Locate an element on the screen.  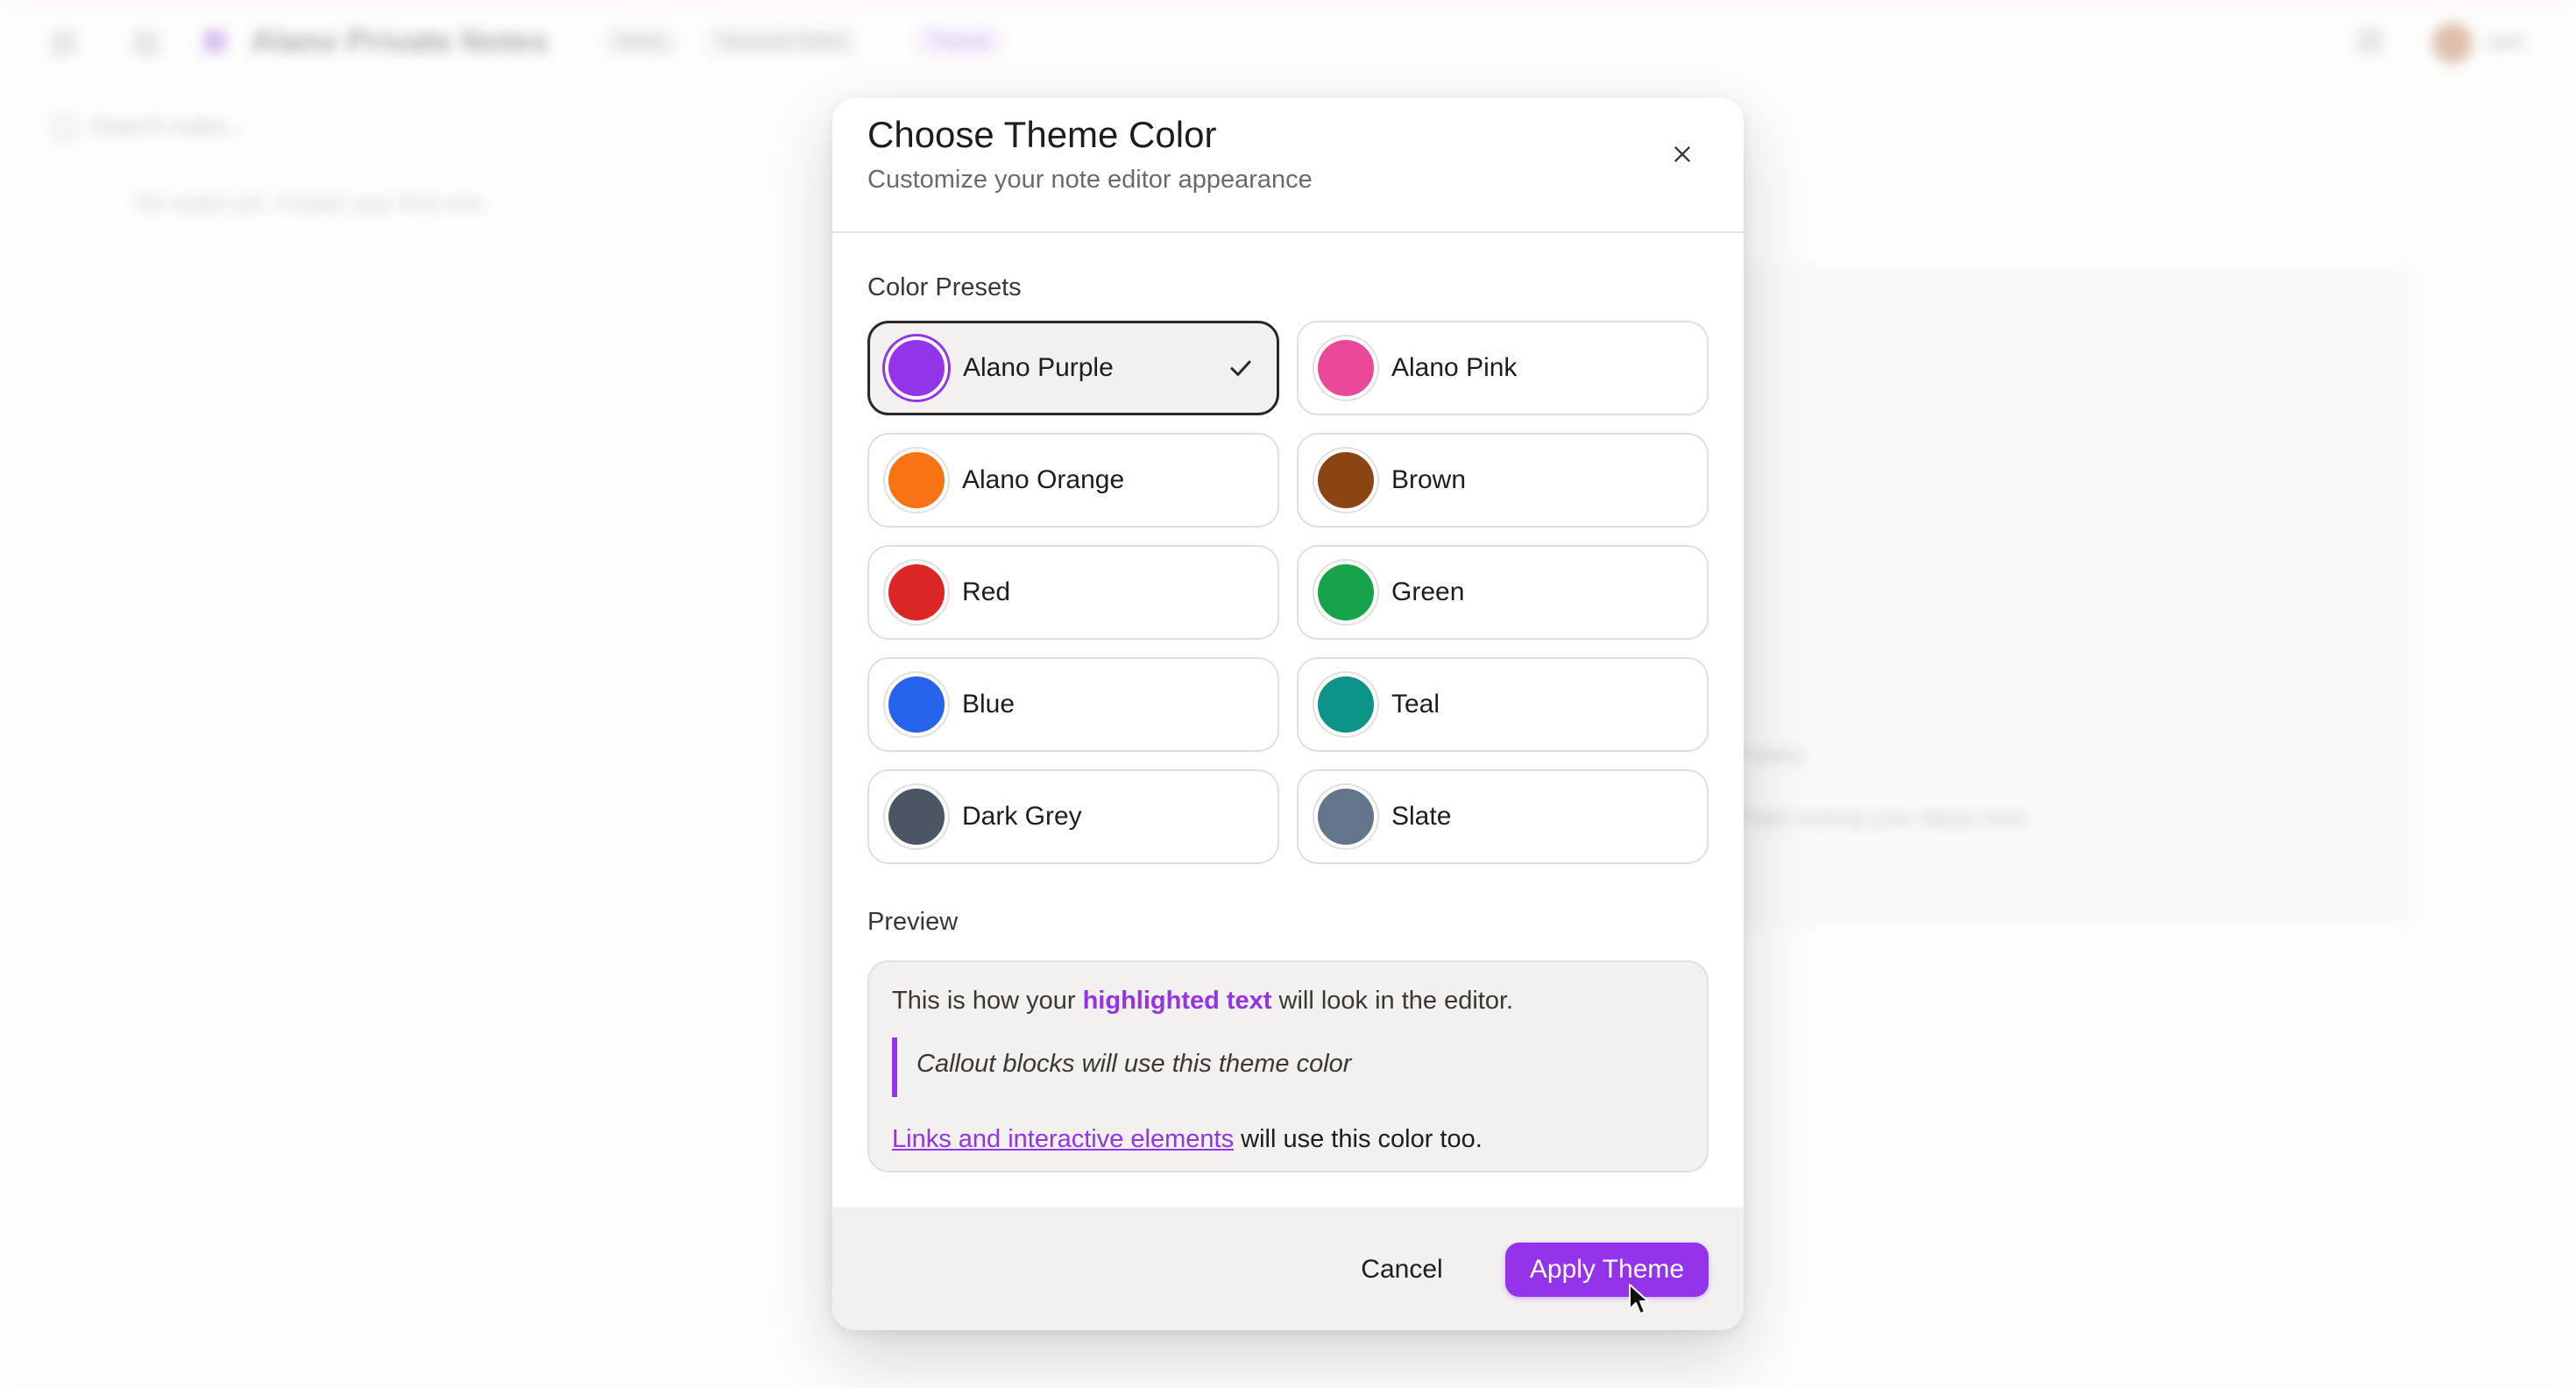
highlighted-text: highlighted text is located at coordinates (1177, 1001).